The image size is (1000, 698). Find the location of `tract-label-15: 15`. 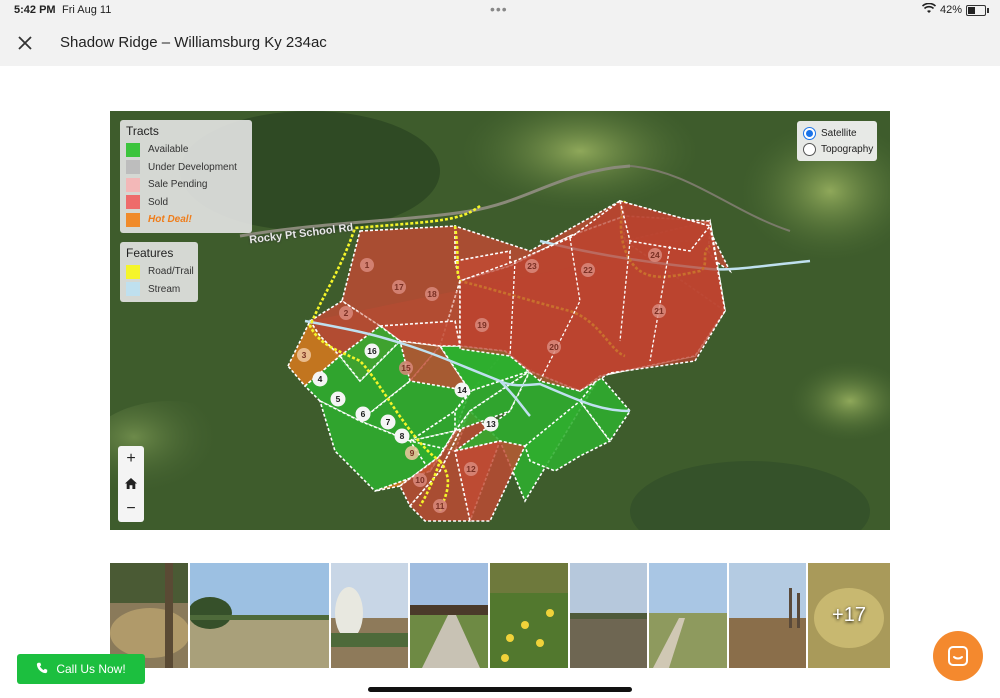

tract-label-15: 15 is located at coordinates (406, 368).